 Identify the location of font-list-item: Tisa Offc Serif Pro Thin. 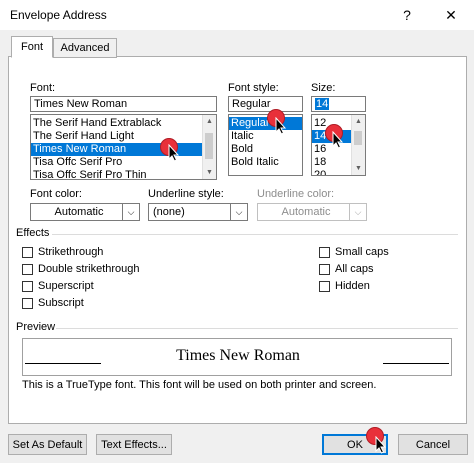
(123, 174).